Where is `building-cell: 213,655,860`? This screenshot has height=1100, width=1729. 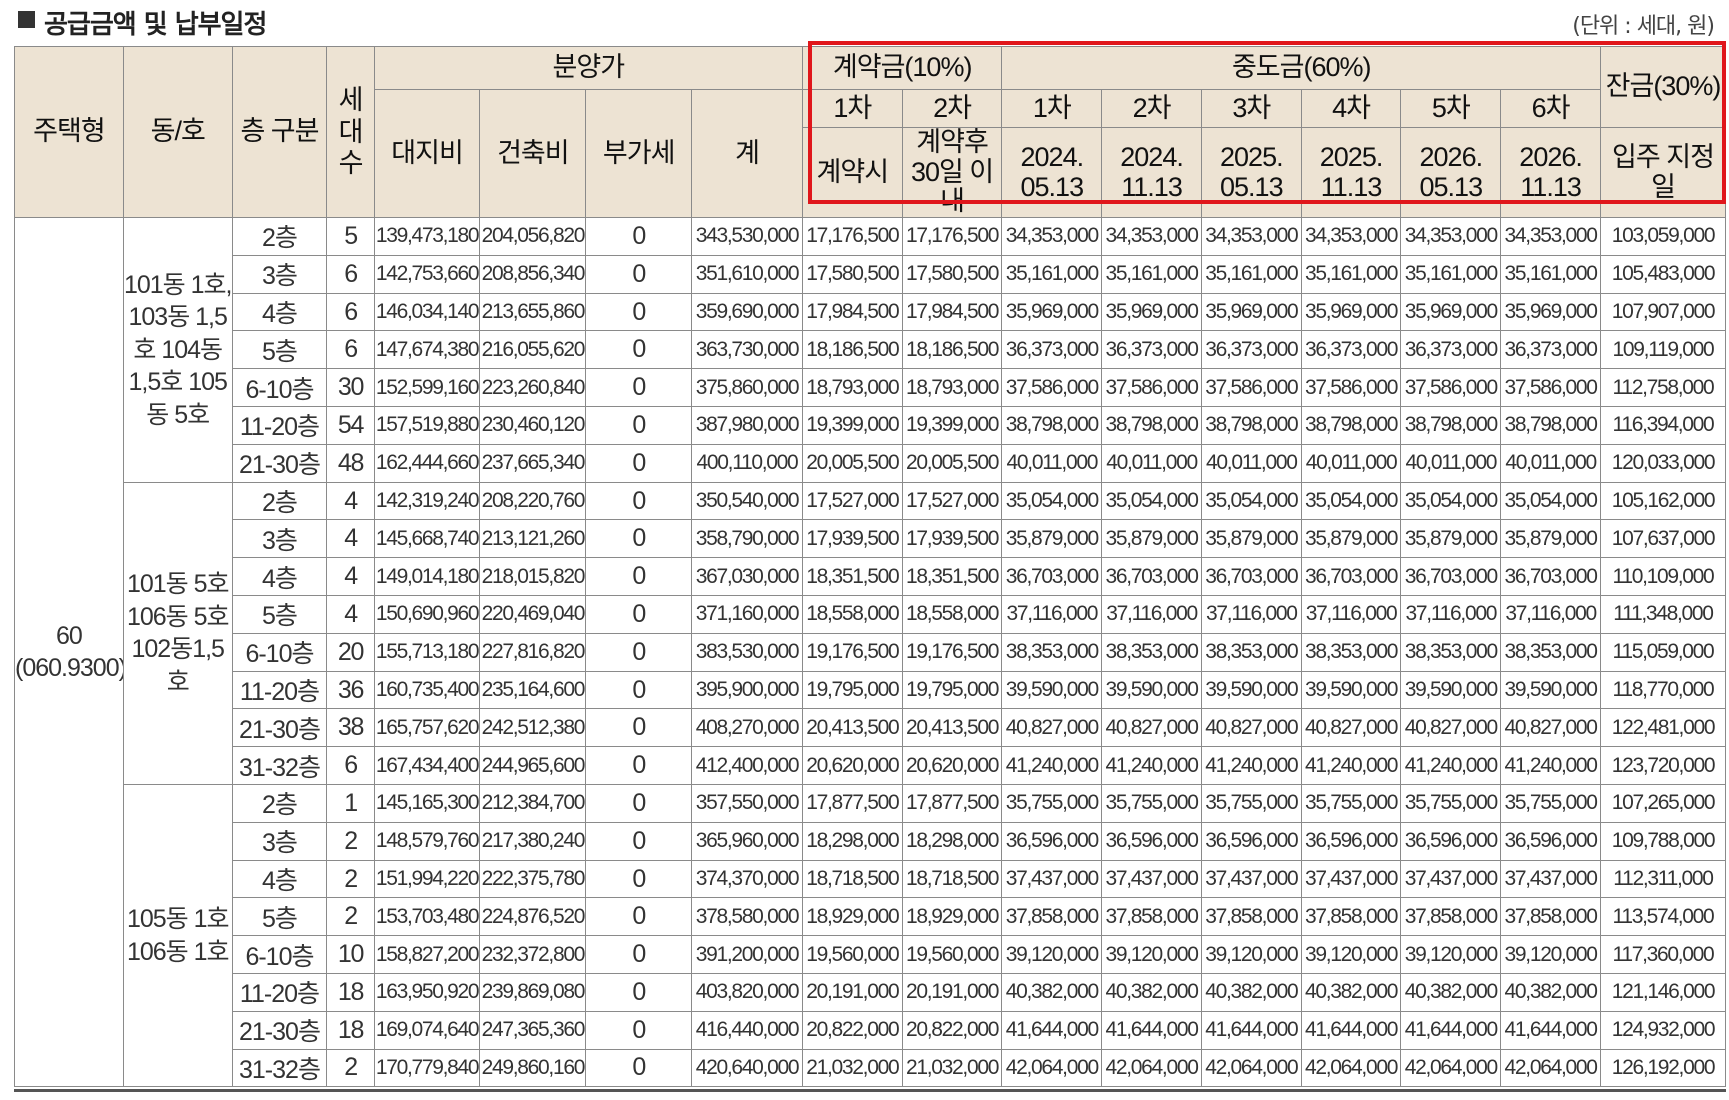 building-cell: 213,655,860 is located at coordinates (533, 312).